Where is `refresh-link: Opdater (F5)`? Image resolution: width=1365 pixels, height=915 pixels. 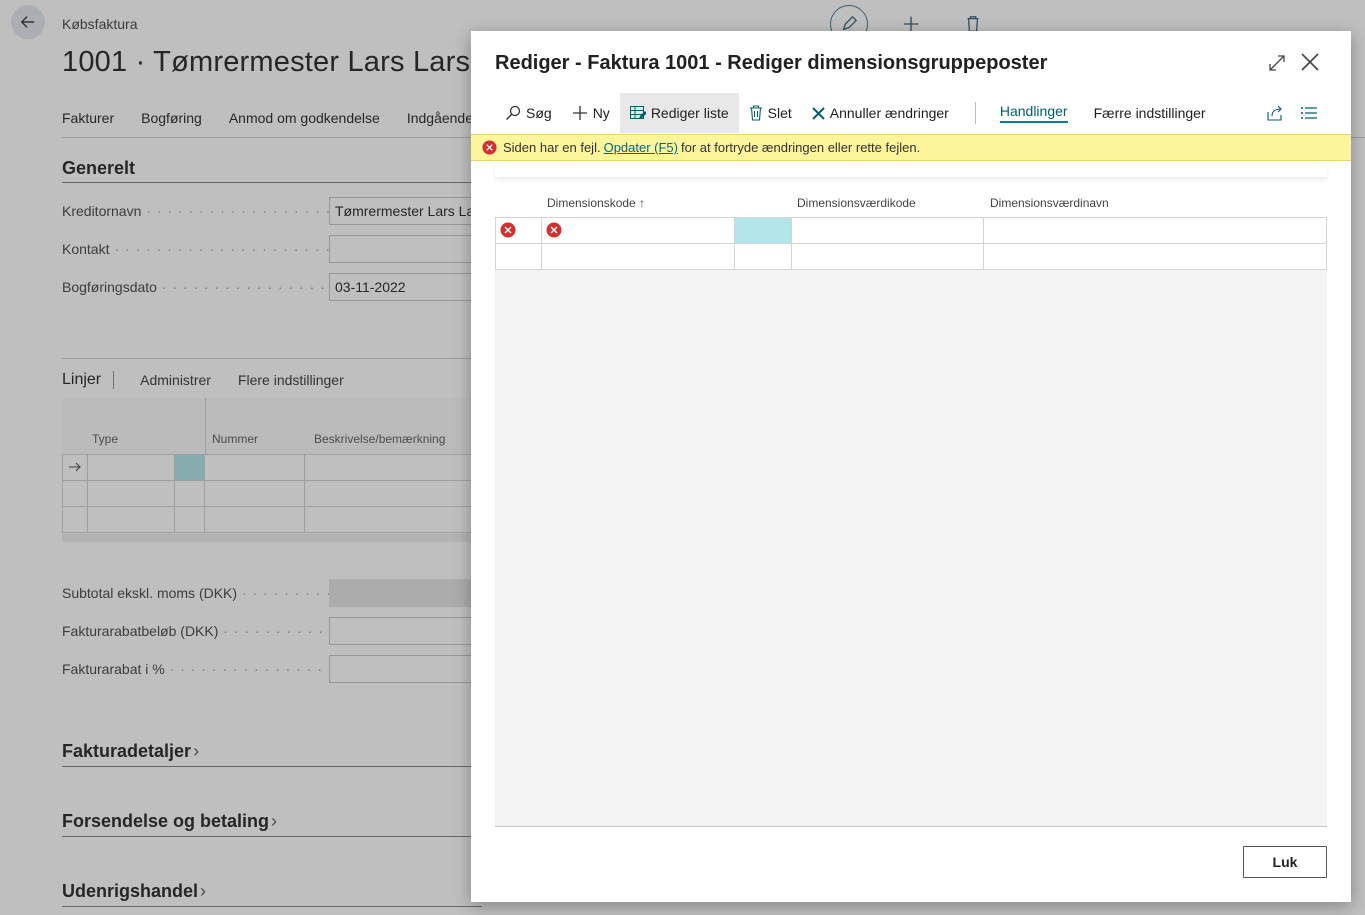 refresh-link: Opdater (F5) is located at coordinates (641, 147).